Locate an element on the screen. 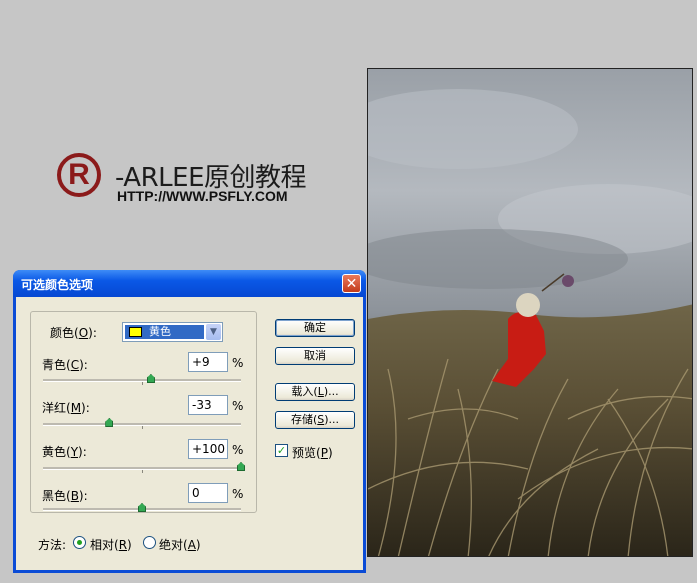 This screenshot has width=697, height=583. black-slider-thumb is located at coordinates (142, 507).